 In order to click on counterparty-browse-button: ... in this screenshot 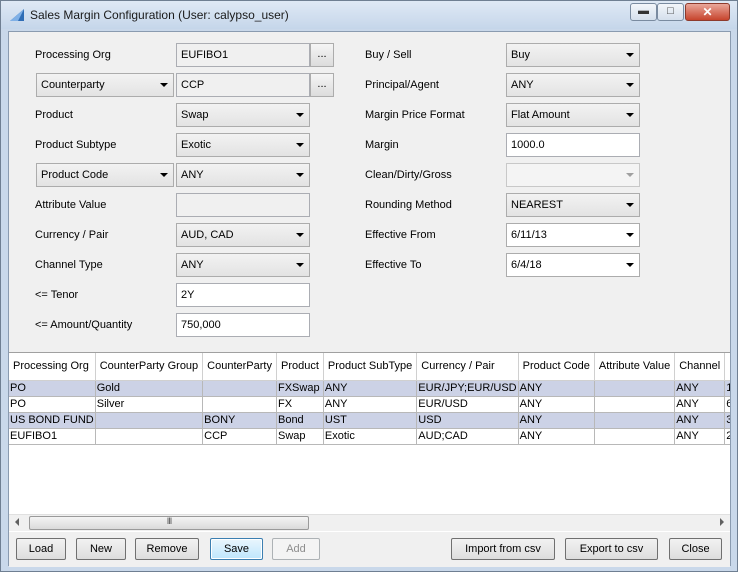, I will do `click(322, 85)`.